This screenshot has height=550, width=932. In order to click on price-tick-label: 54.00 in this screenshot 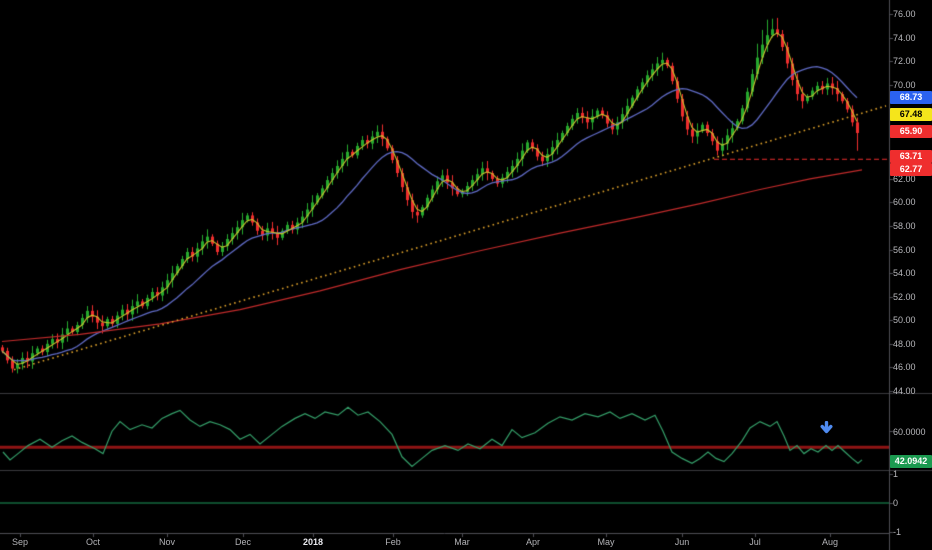, I will do `click(904, 273)`.